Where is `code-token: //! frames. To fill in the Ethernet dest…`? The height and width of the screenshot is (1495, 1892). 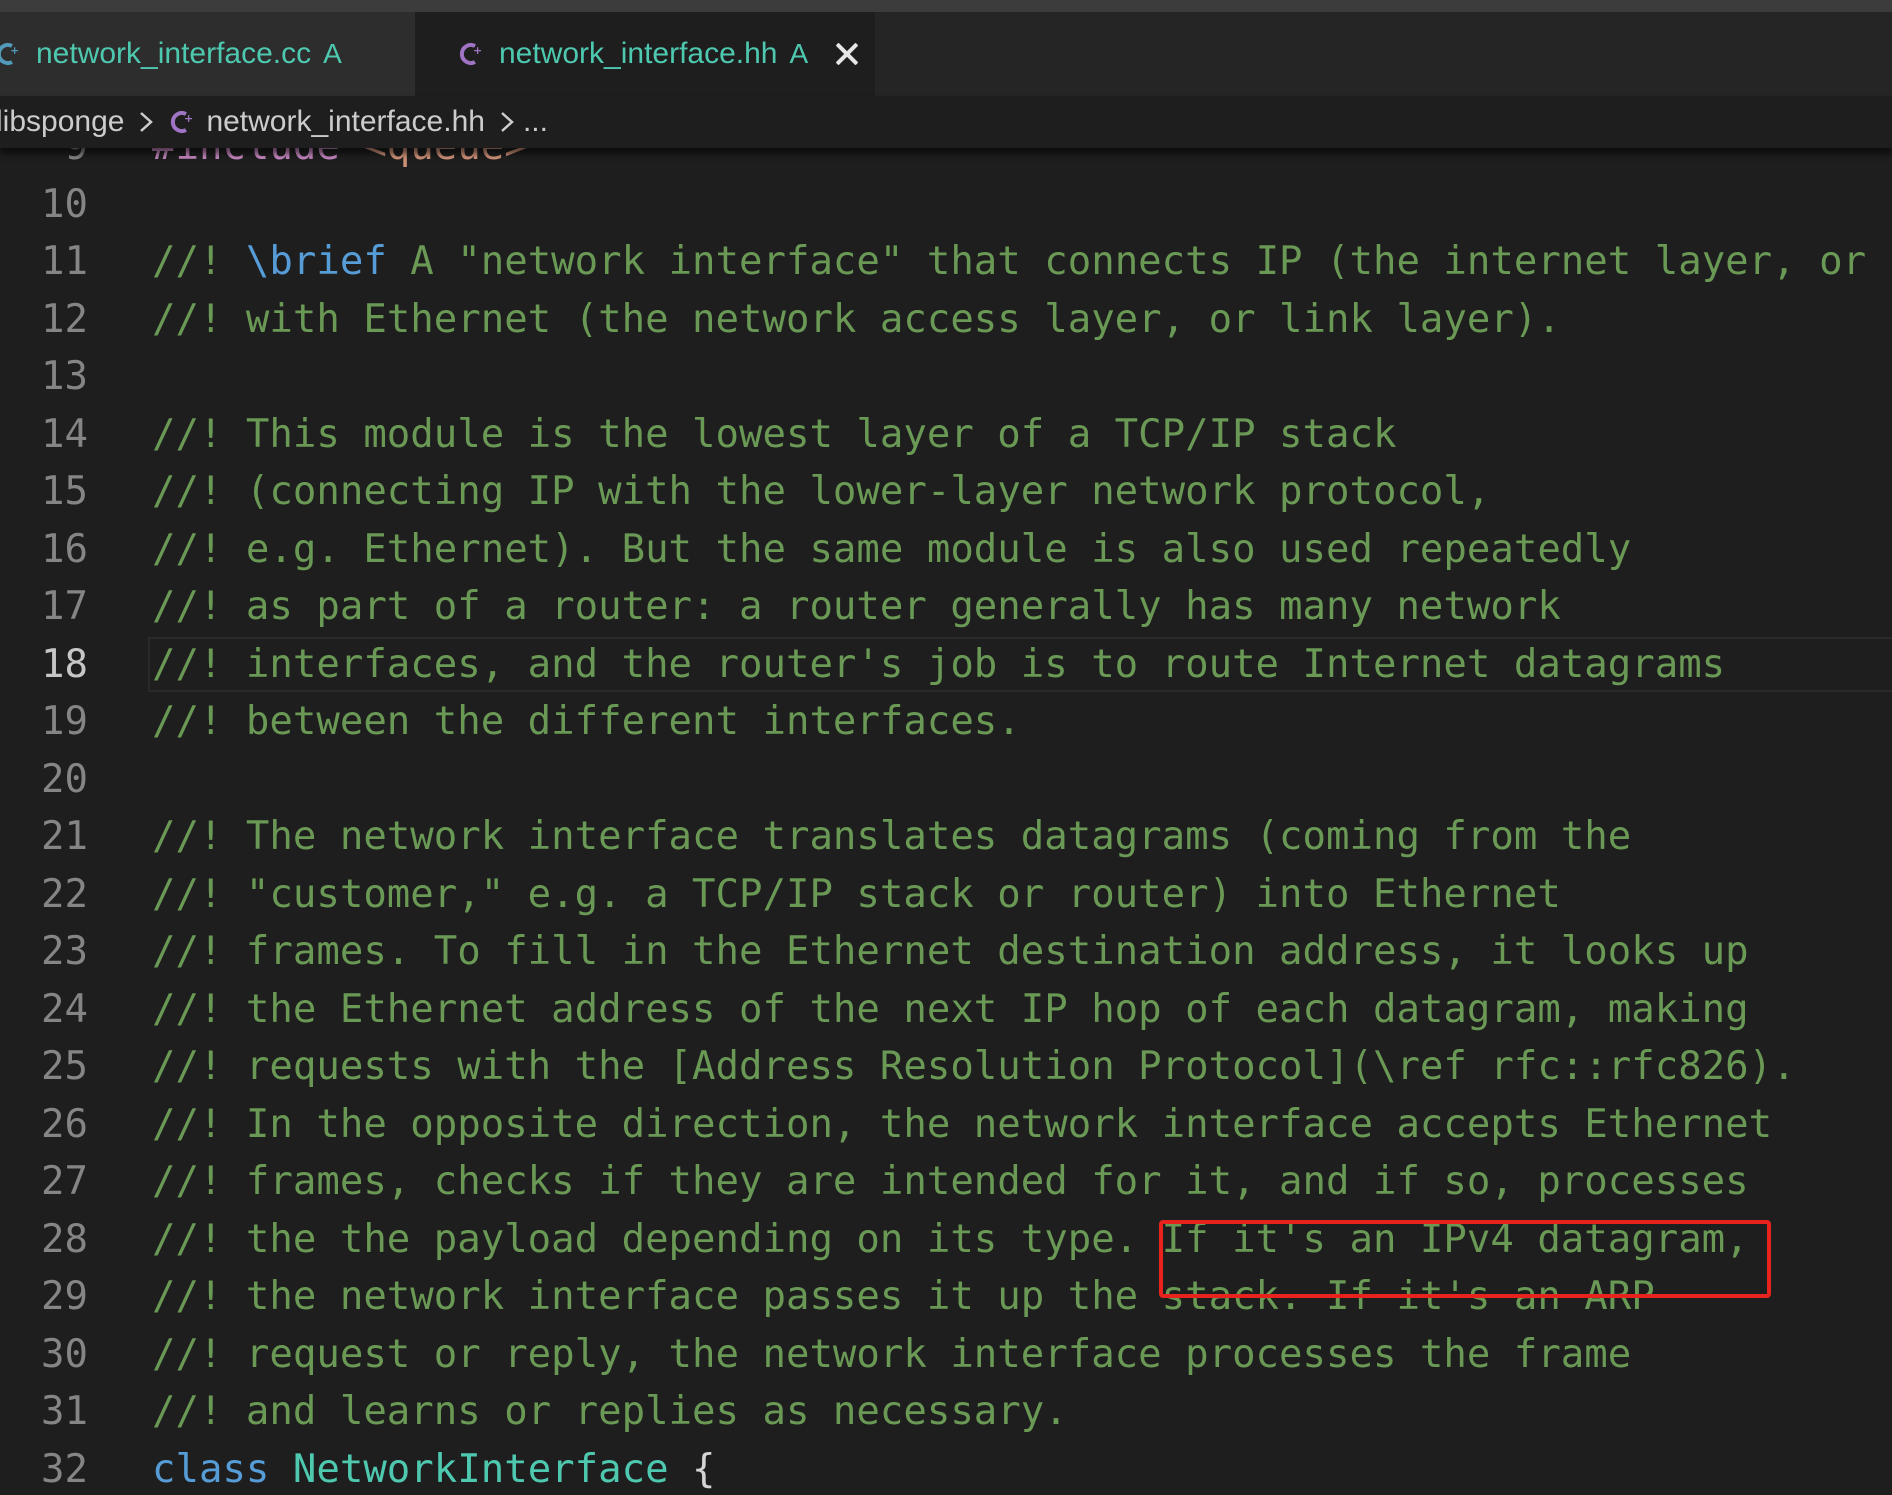 code-token: //! frames. To fill in the Ethernet dest… is located at coordinates (950, 951).